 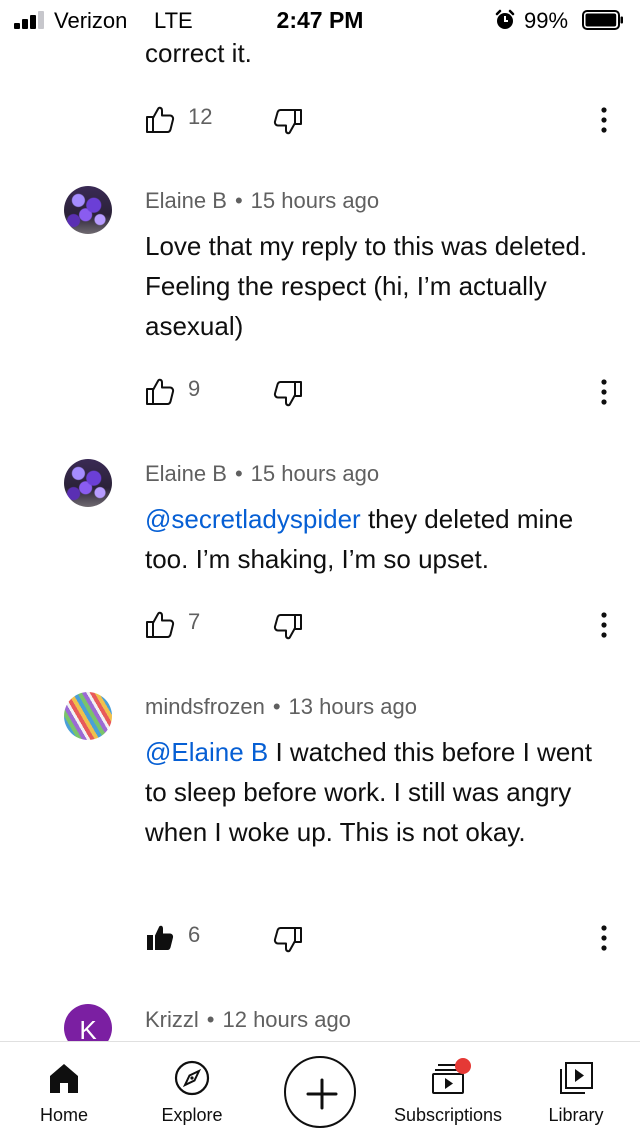 I want to click on nav-explore: Explore, so click(x=192, y=1089).